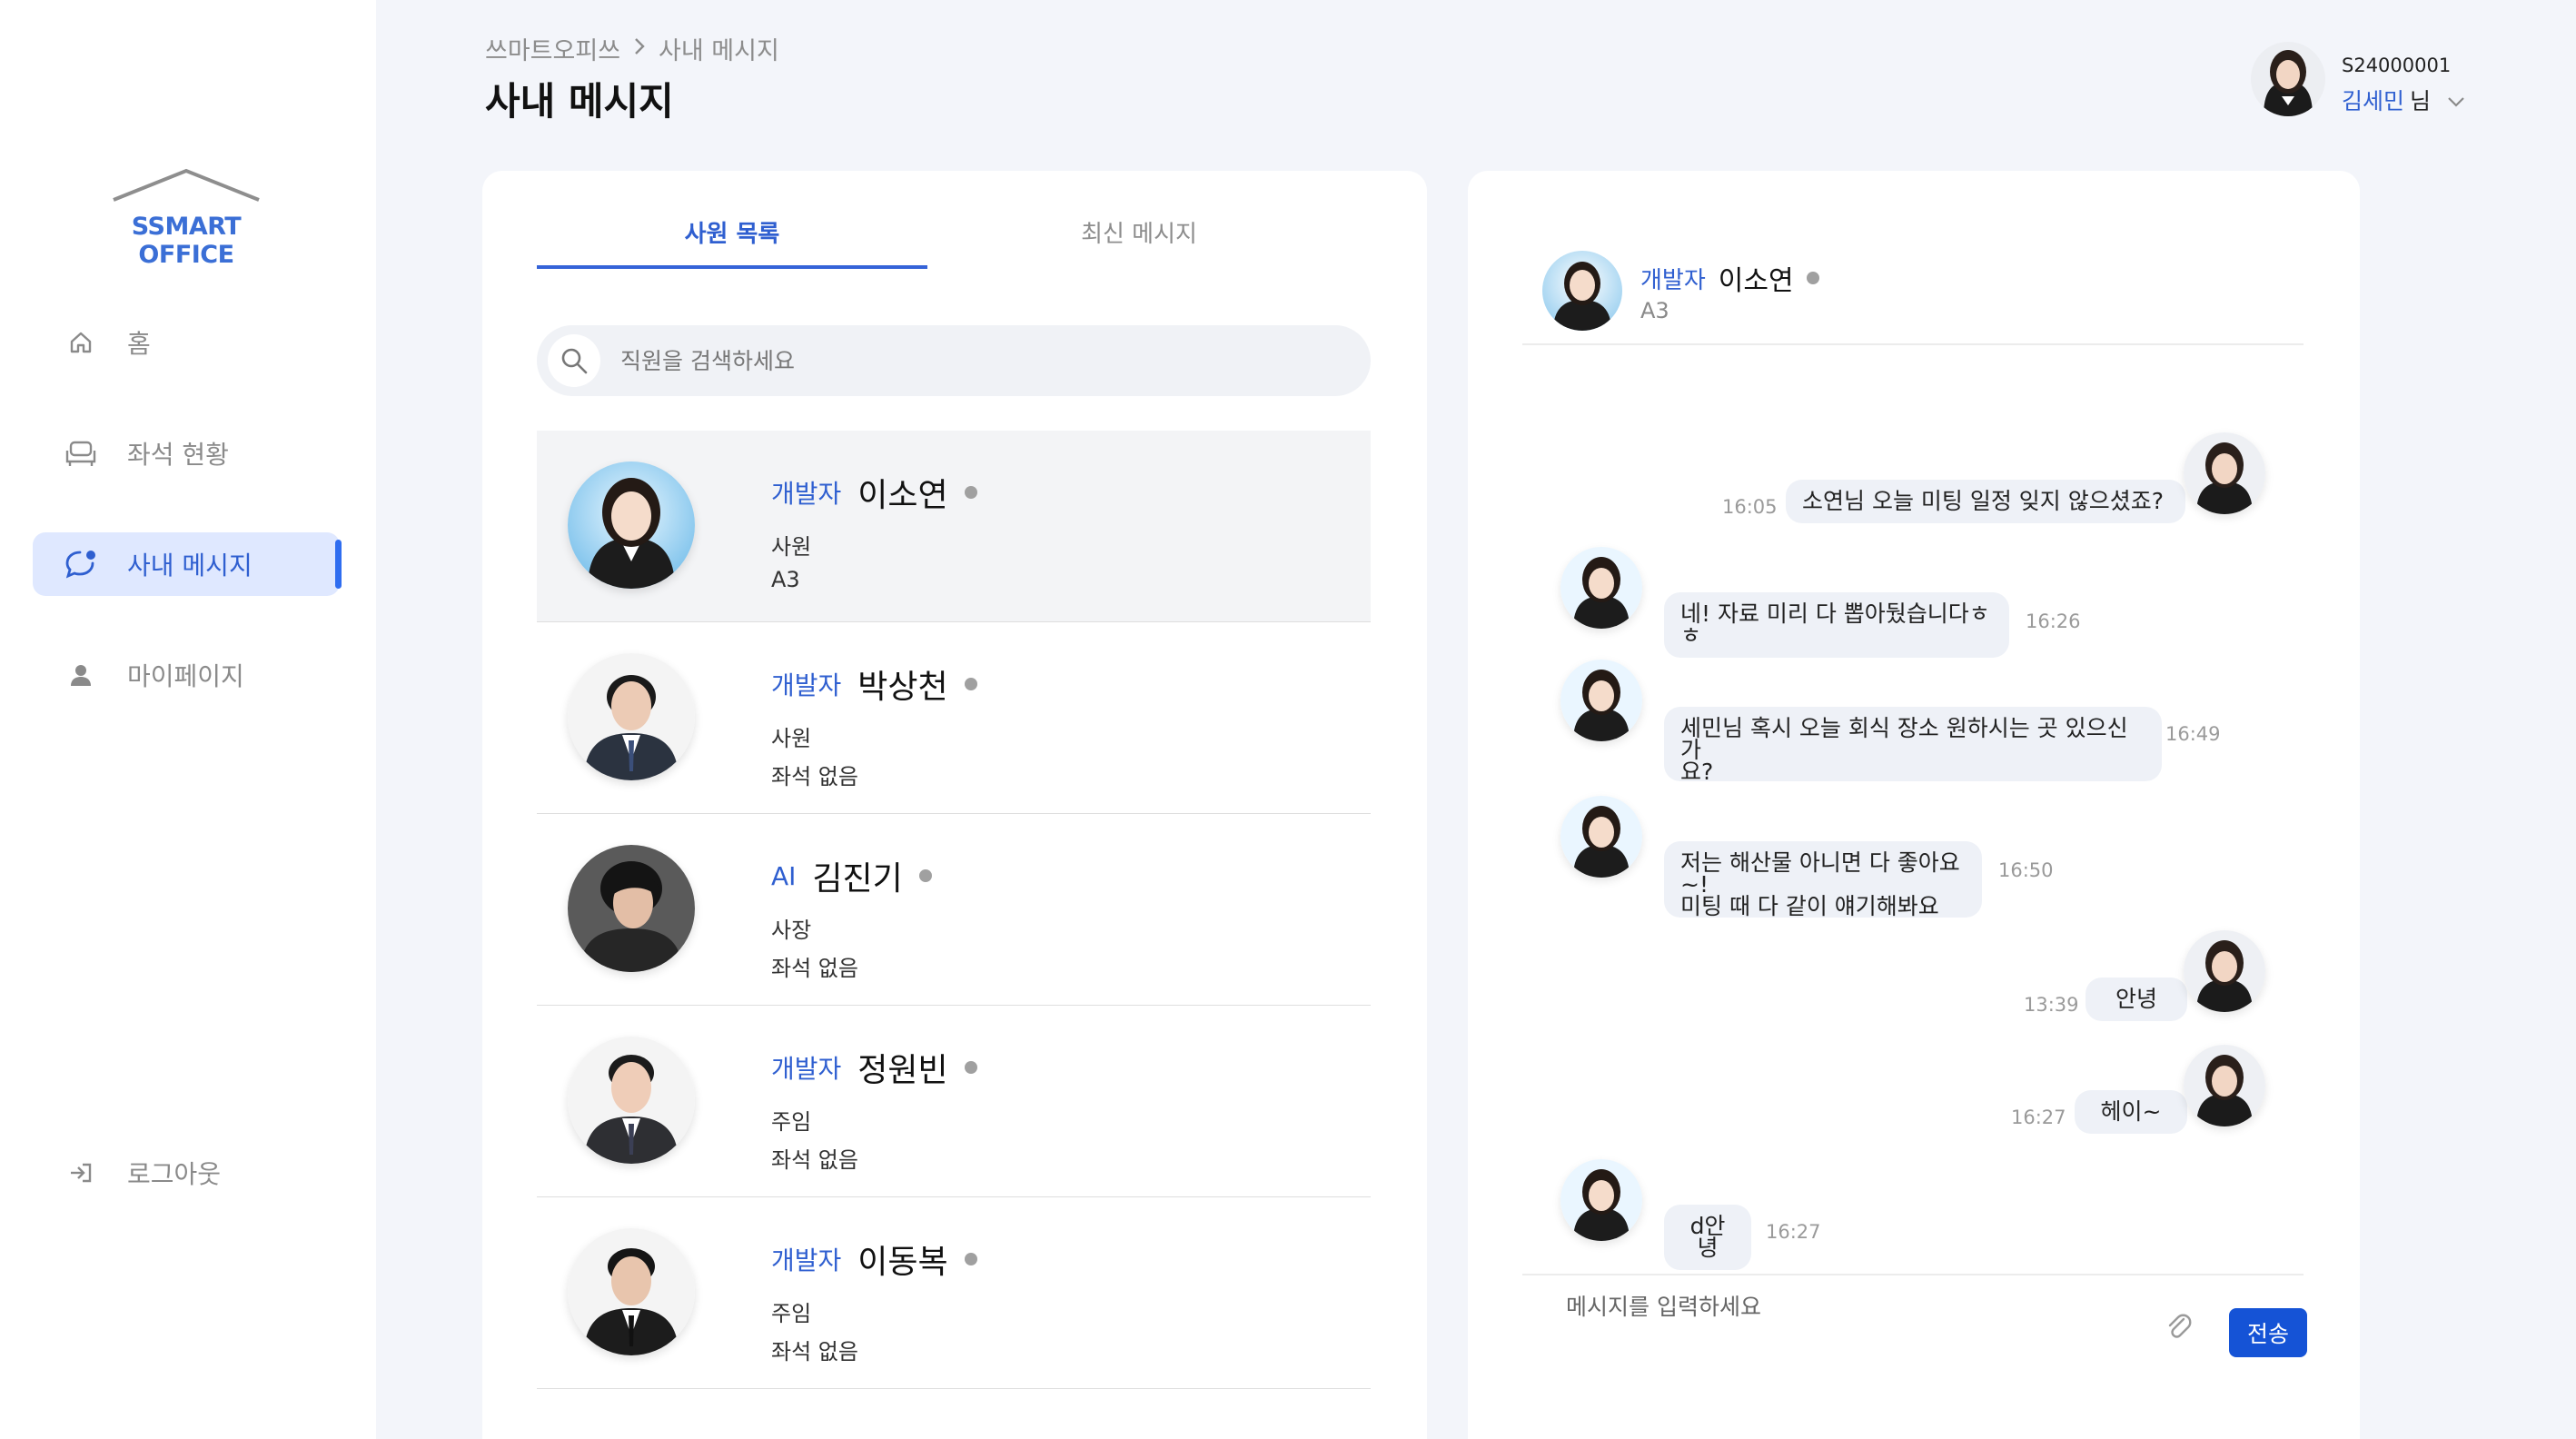 Image resolution: width=2576 pixels, height=1439 pixels. What do you see at coordinates (954, 1101) in the screenshot?
I see `employee-row: 개발자 정원빈 주임 좌석 없음` at bounding box center [954, 1101].